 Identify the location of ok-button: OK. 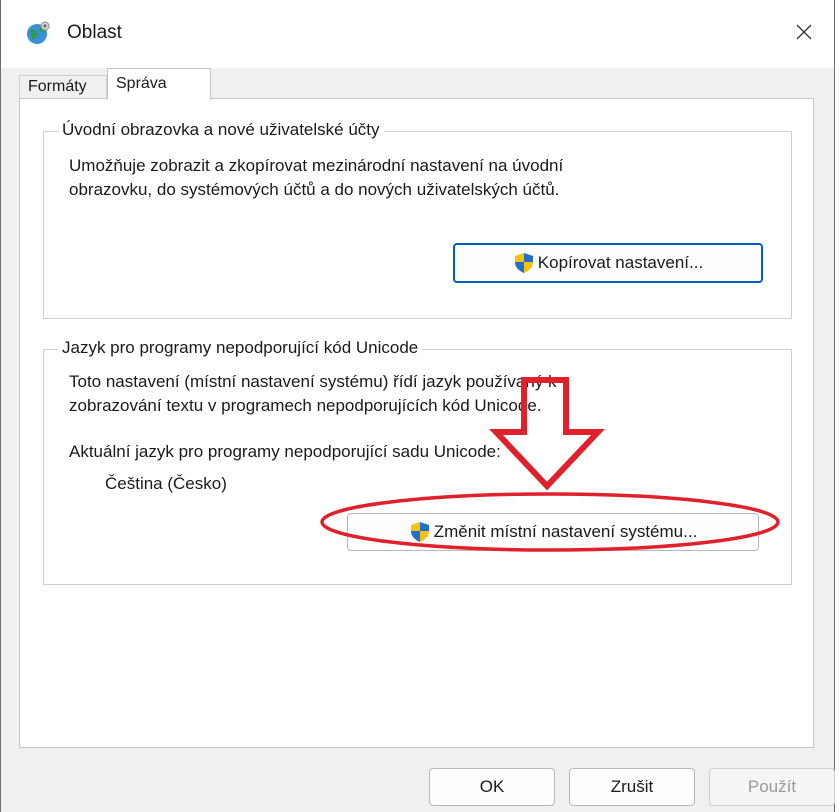
(492, 787).